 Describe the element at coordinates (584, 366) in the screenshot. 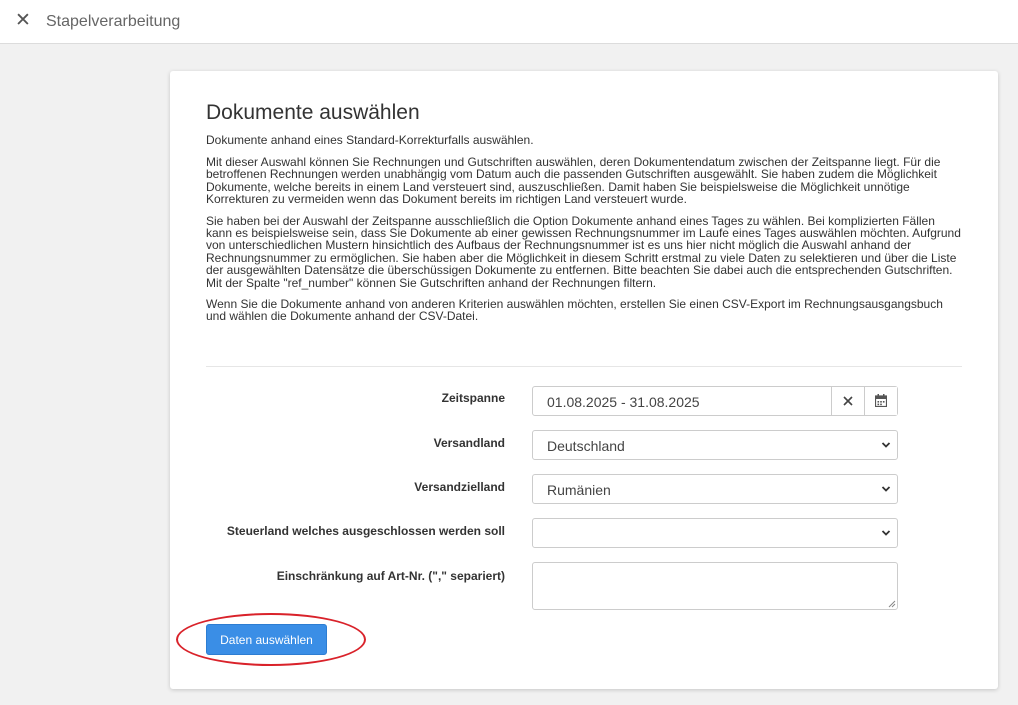

I see `divider` at that location.